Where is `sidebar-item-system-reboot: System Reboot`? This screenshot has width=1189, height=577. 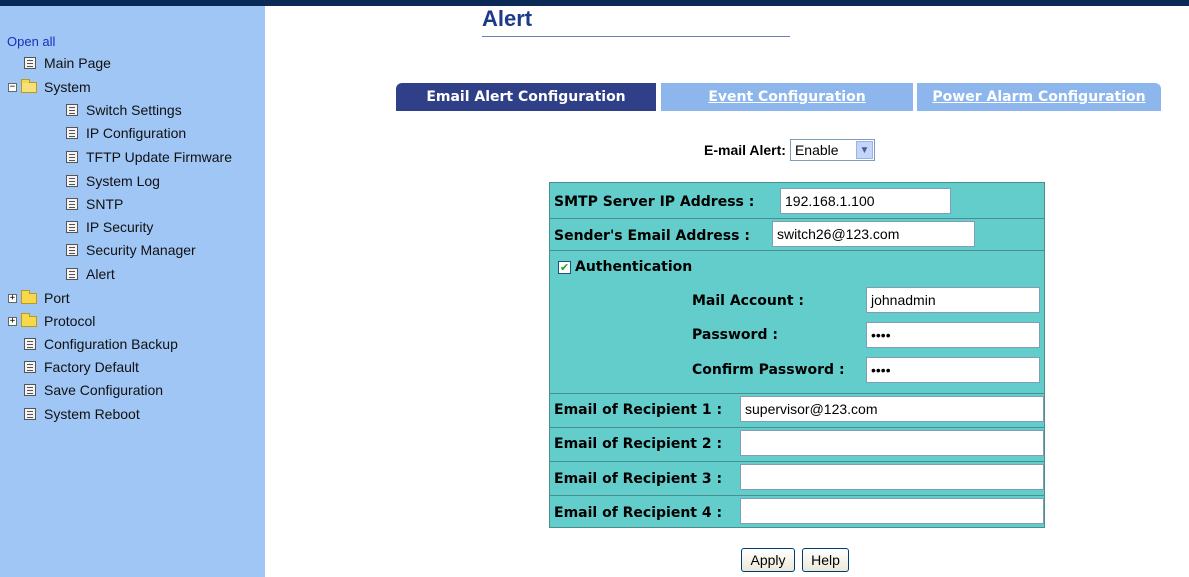
sidebar-item-system-reboot: System Reboot is located at coordinates (82, 414).